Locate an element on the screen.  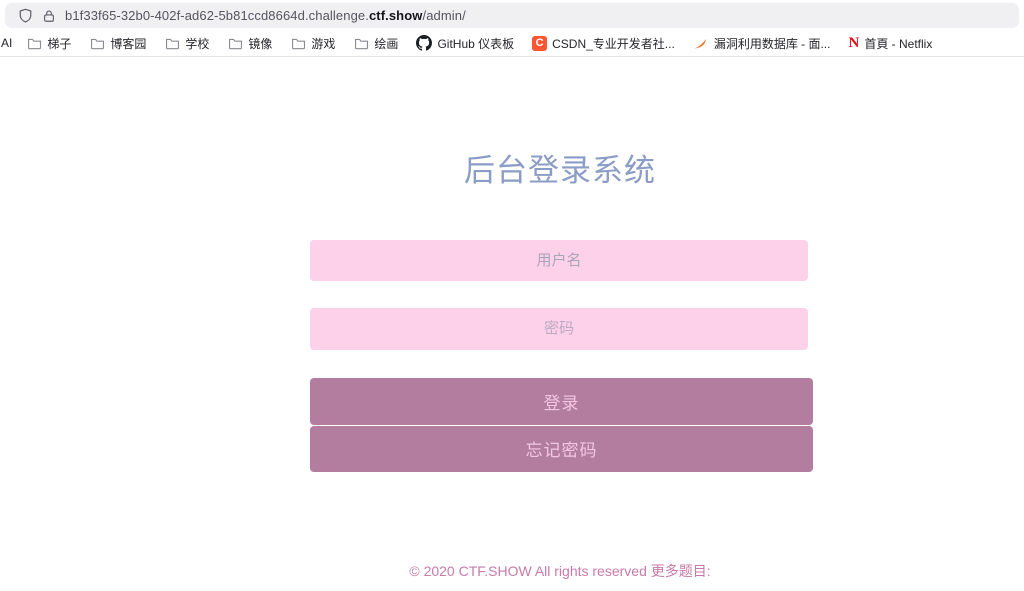
bookmark-label: 博客园 is located at coordinates (128, 43).